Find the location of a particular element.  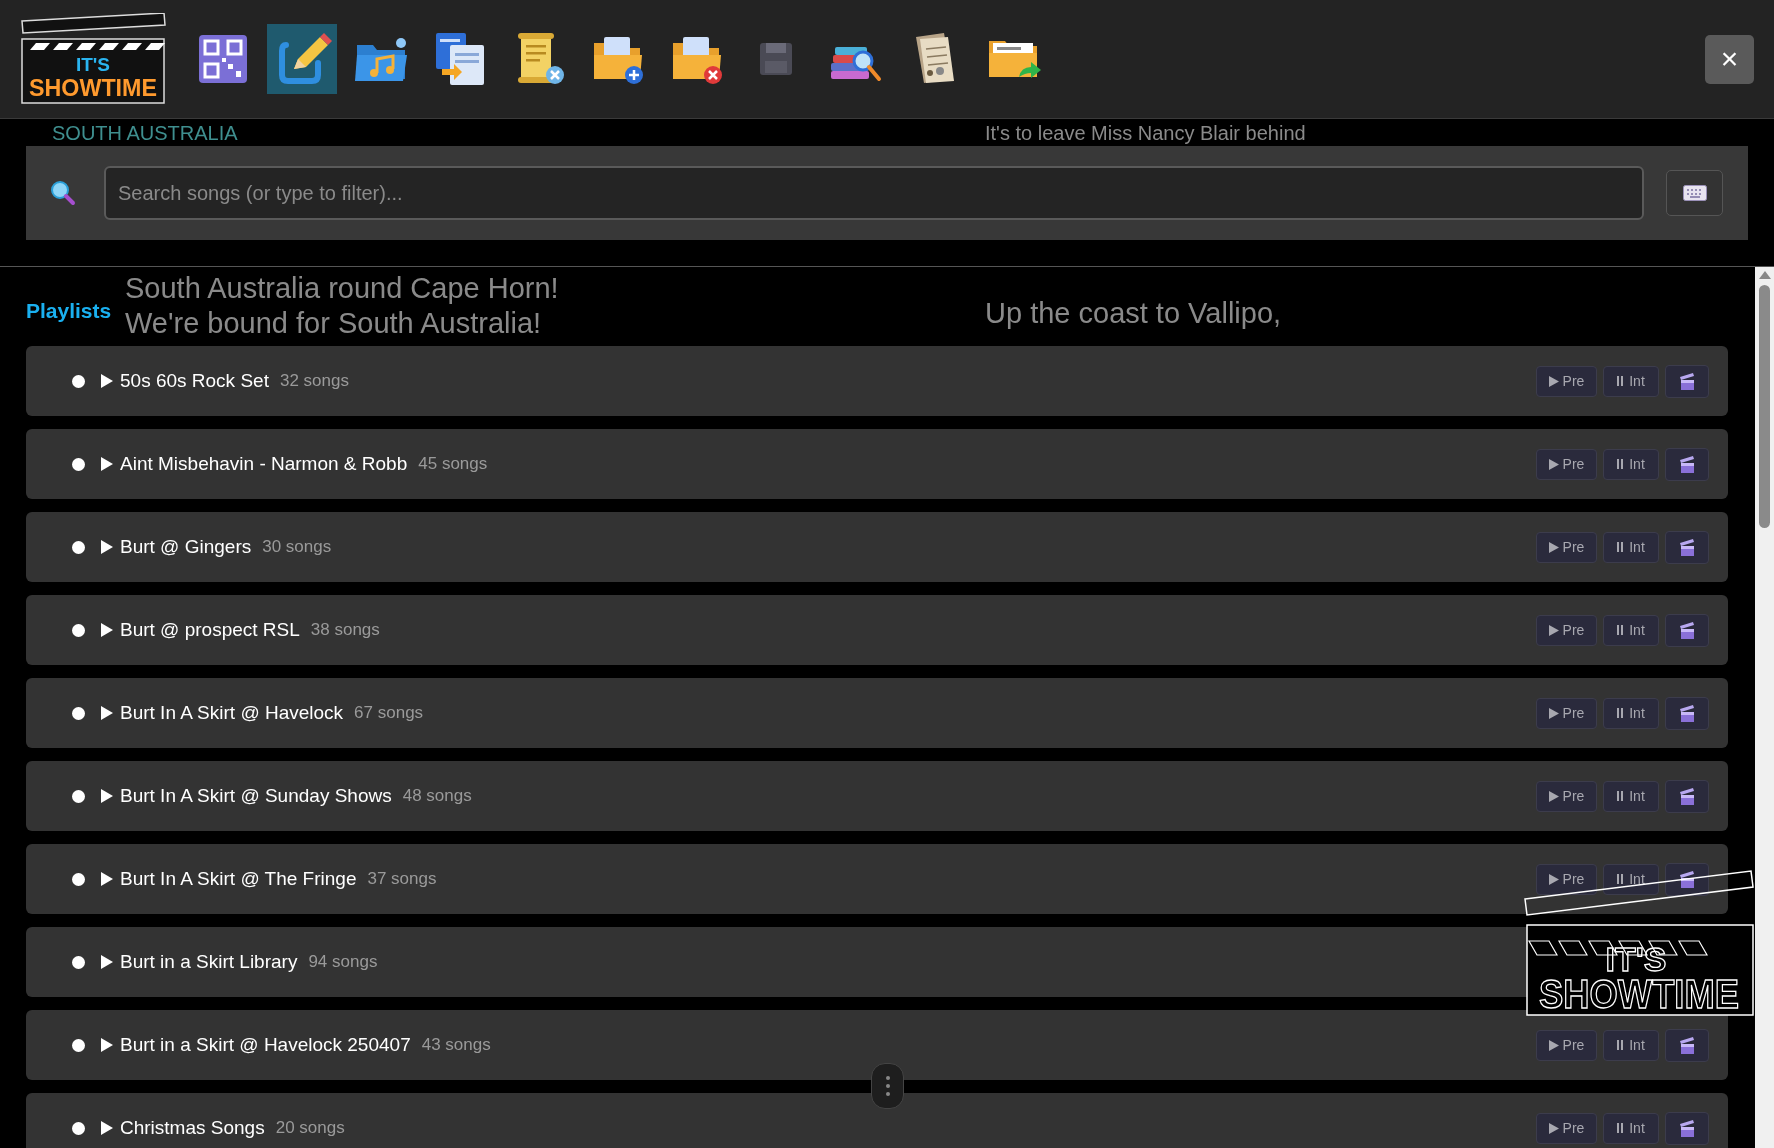

lyric-line: It's to leave Miss Nancy Blair behind is located at coordinates (1145, 133).